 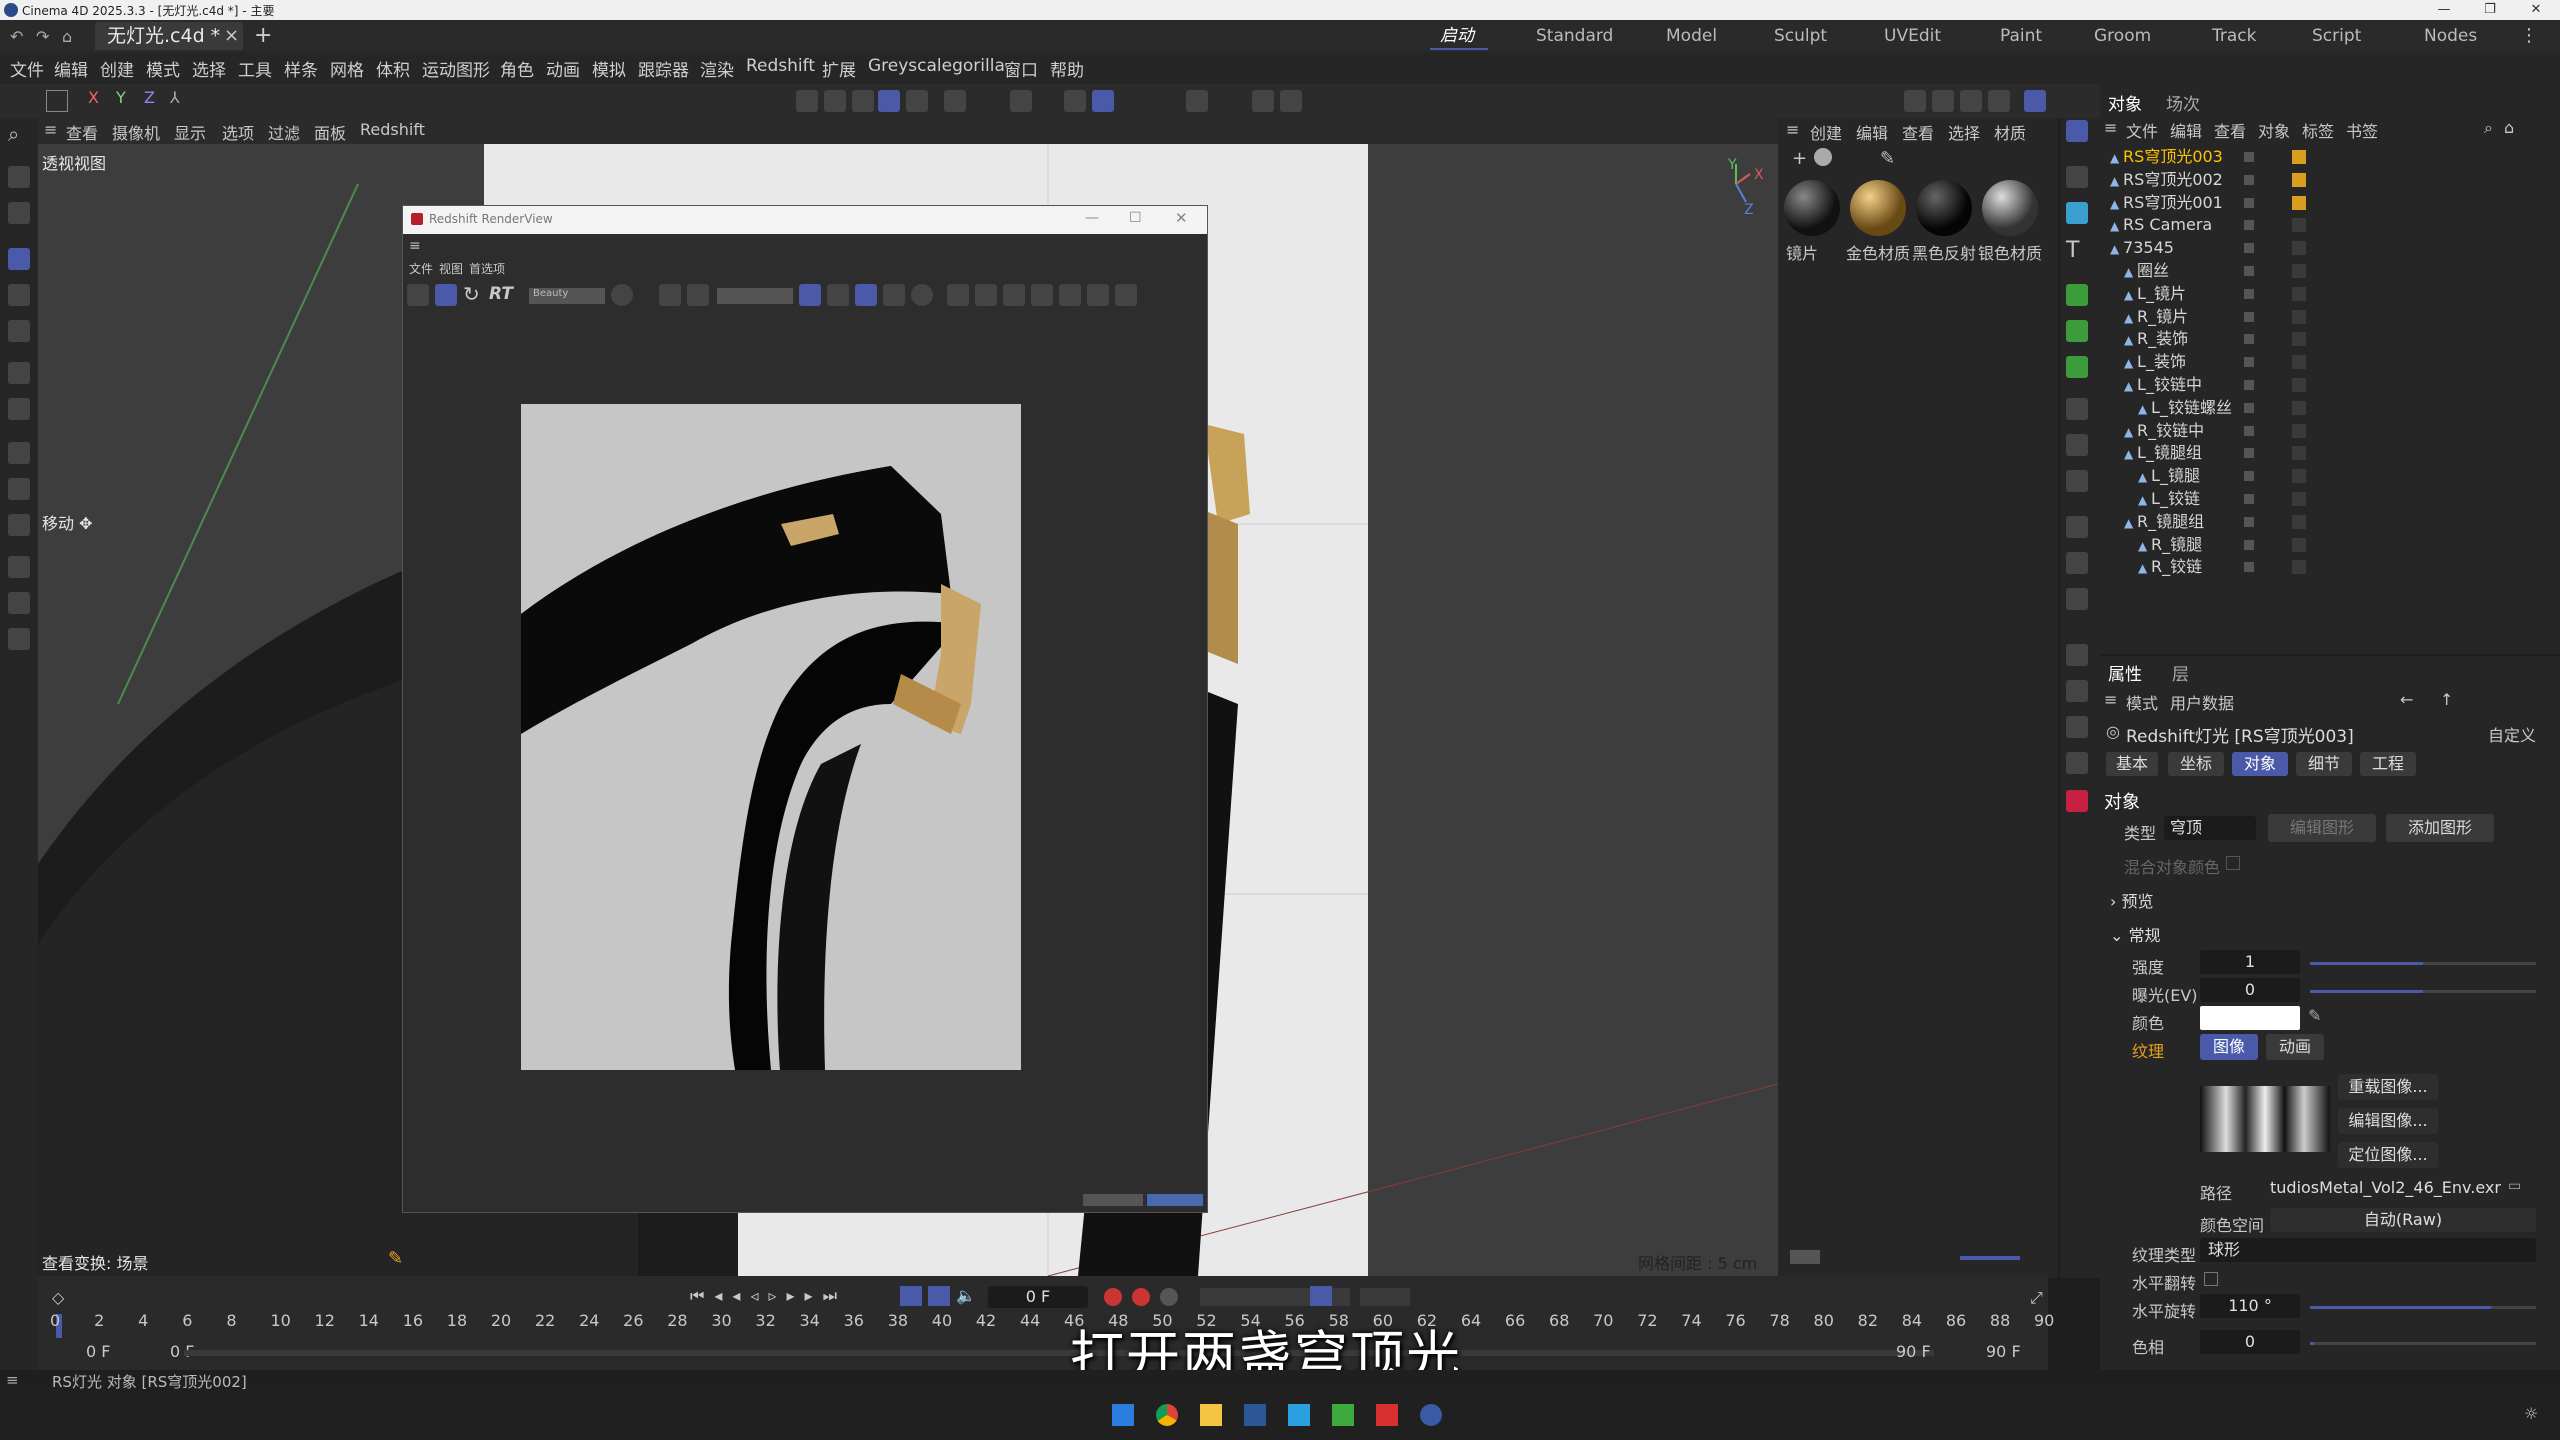 What do you see at coordinates (19, 331) in the screenshot?
I see `scale-tool-icon` at bounding box center [19, 331].